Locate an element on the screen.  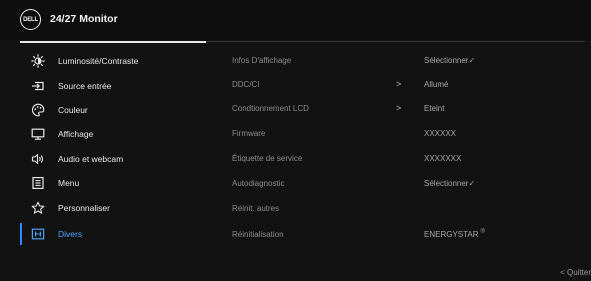
exit-button: < Quitter is located at coordinates (575, 272).